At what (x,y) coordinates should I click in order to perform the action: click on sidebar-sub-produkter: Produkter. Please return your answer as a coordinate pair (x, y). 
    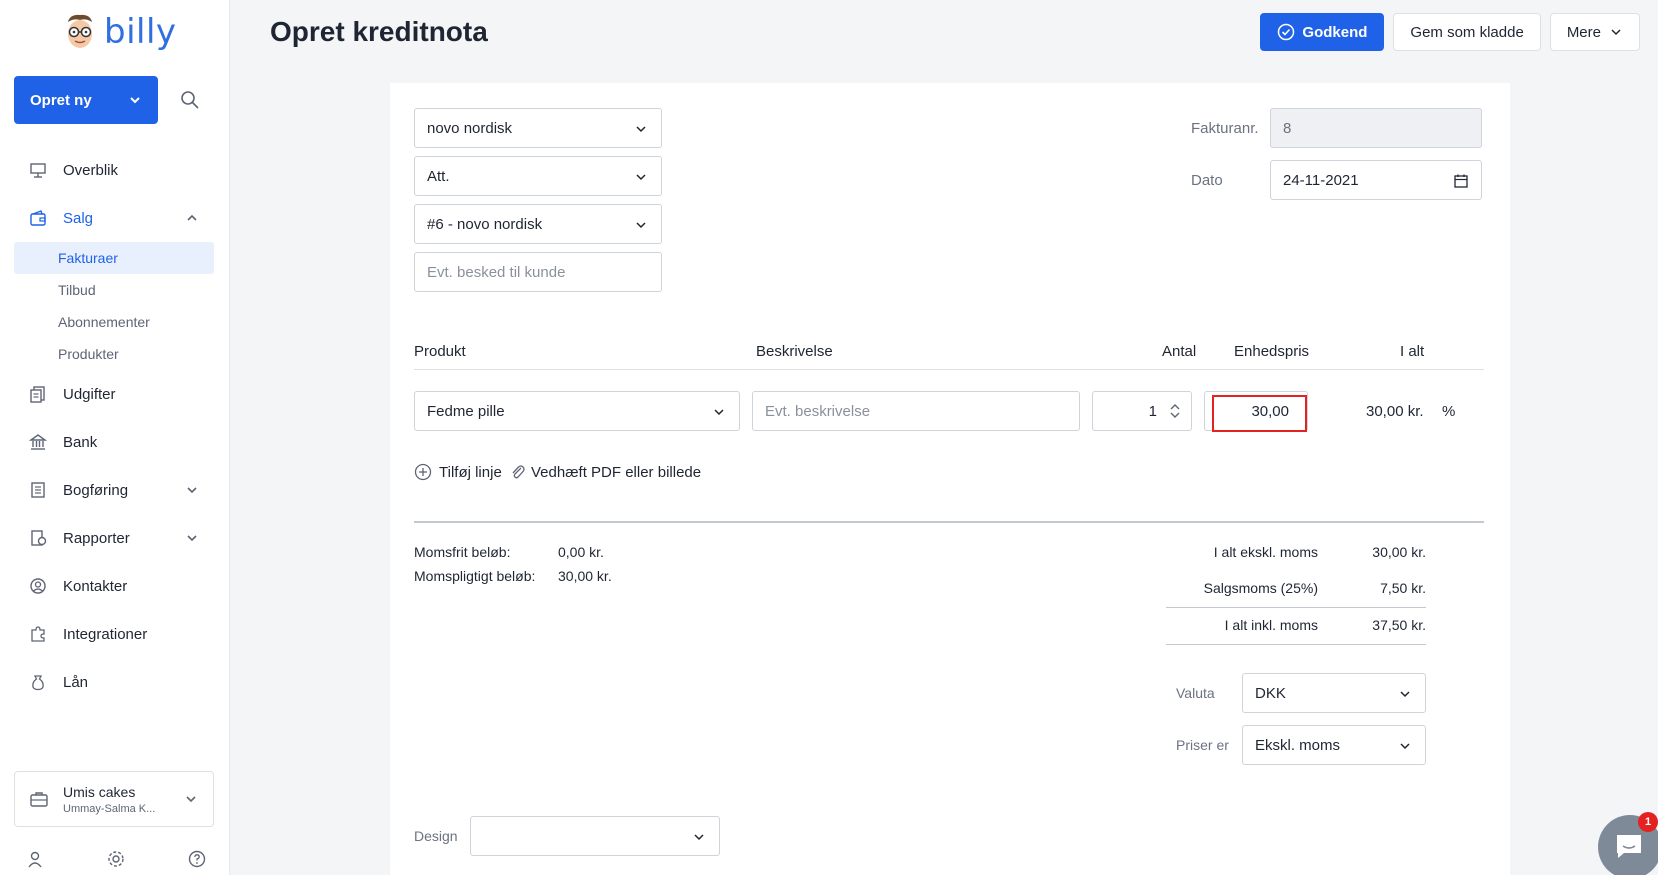
    Looking at the image, I should click on (114, 354).